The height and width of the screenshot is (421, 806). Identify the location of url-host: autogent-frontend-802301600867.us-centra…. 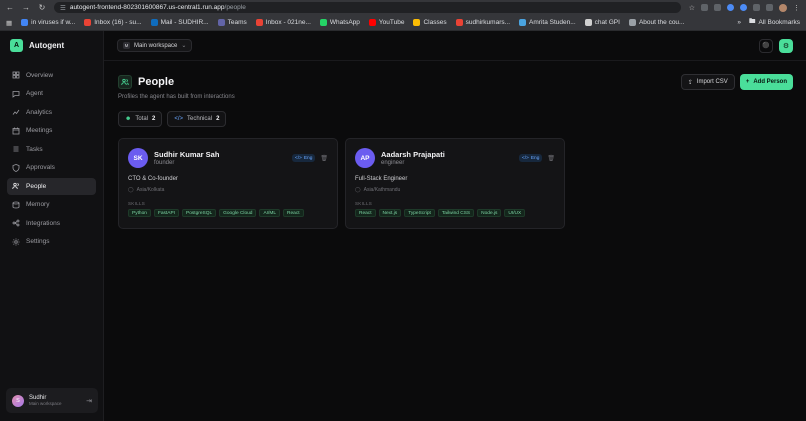
(147, 7).